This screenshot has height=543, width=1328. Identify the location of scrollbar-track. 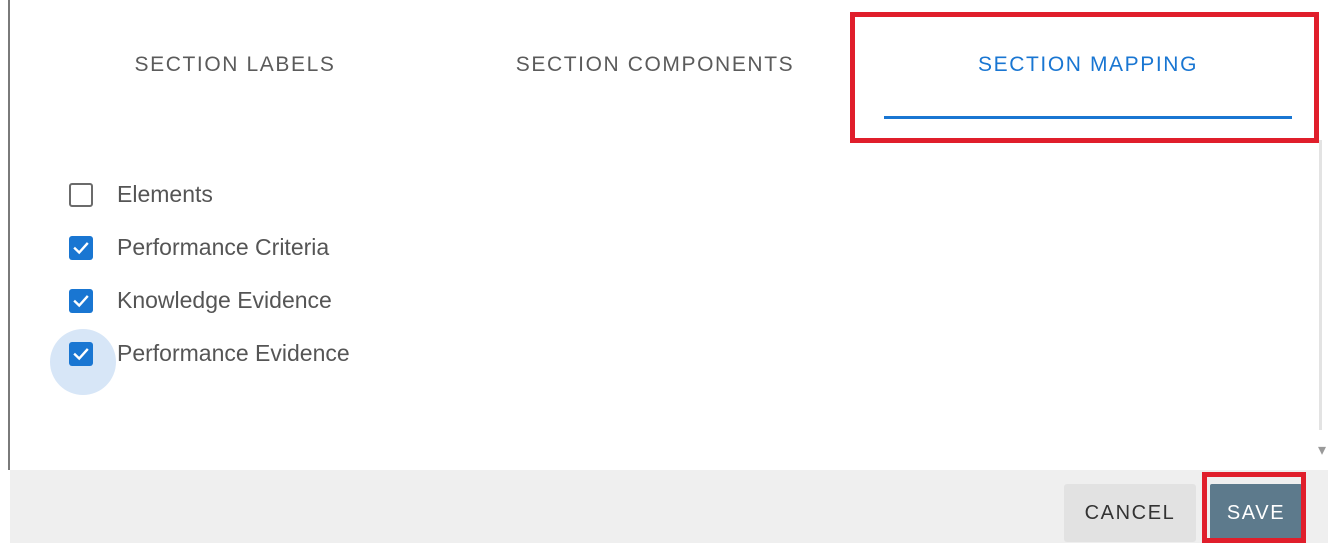
(1320, 285).